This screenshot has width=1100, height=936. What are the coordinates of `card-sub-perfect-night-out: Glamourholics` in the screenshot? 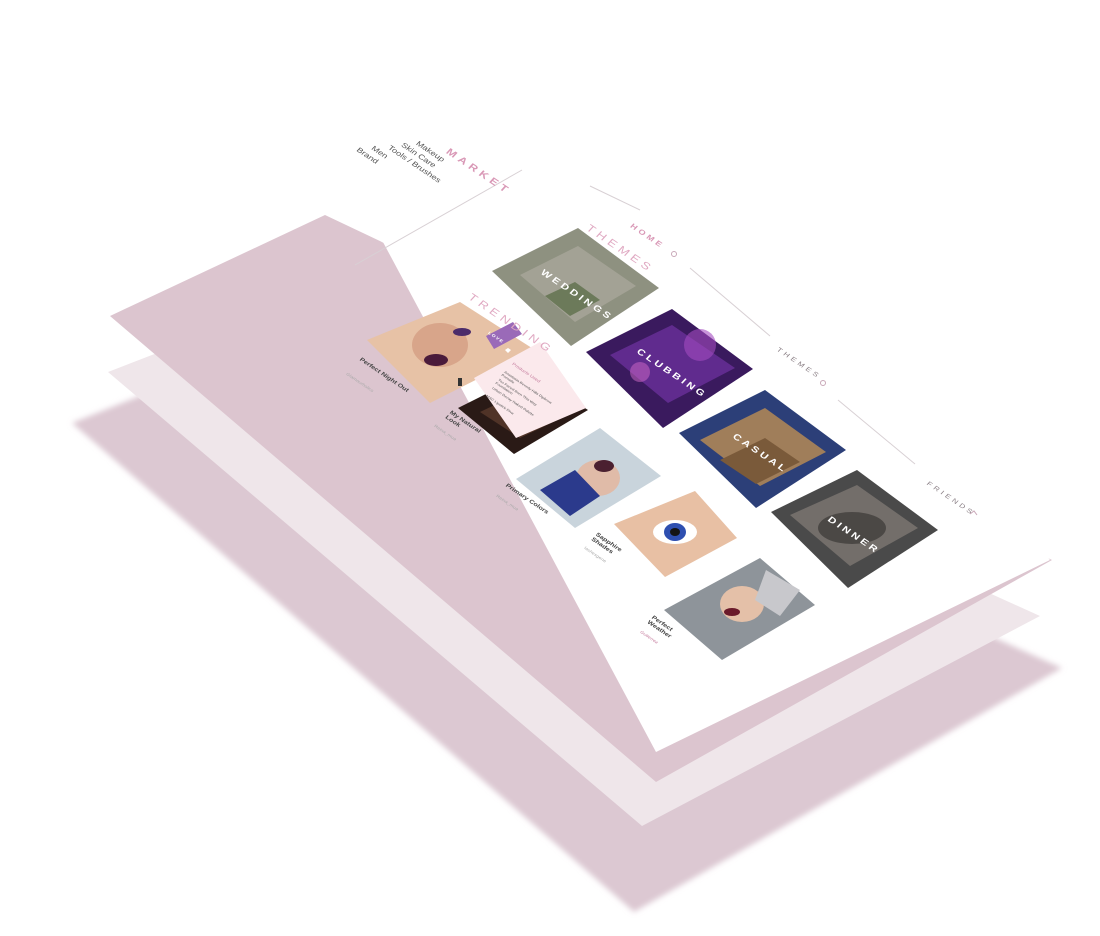 It's located at (359, 383).